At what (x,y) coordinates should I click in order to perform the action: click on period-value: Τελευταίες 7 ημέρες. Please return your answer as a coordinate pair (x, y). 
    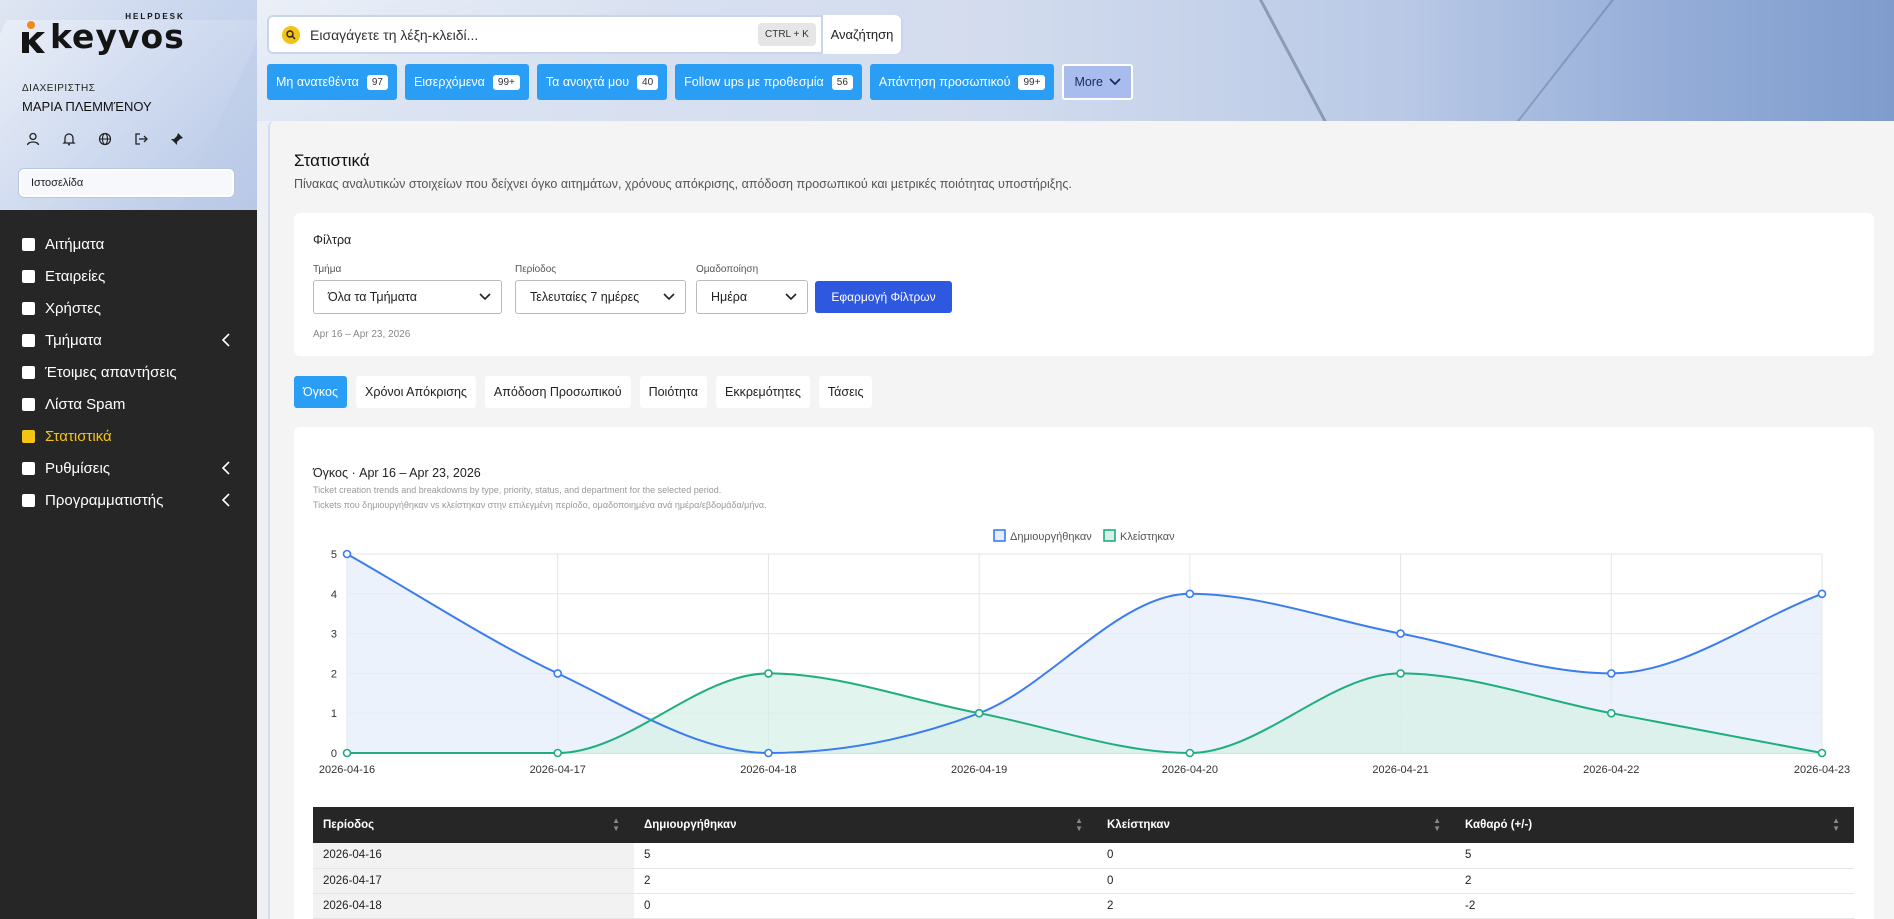
    Looking at the image, I should click on (585, 297).